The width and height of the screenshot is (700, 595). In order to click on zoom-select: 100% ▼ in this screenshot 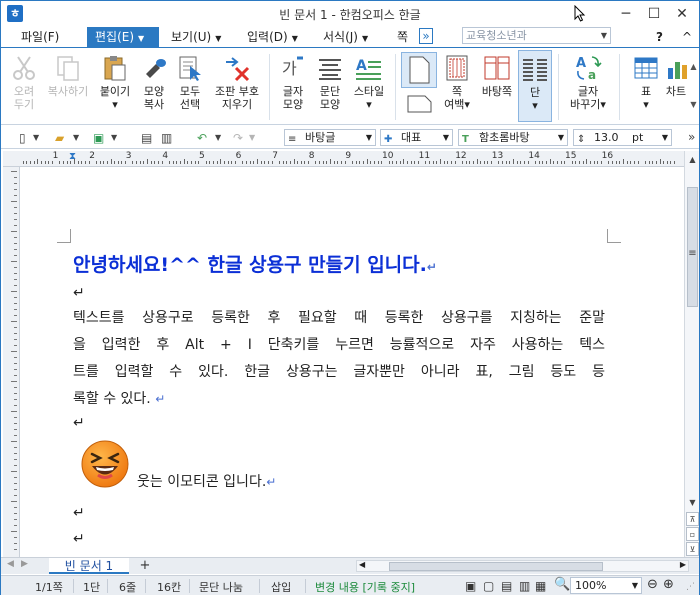, I will do `click(606, 585)`.